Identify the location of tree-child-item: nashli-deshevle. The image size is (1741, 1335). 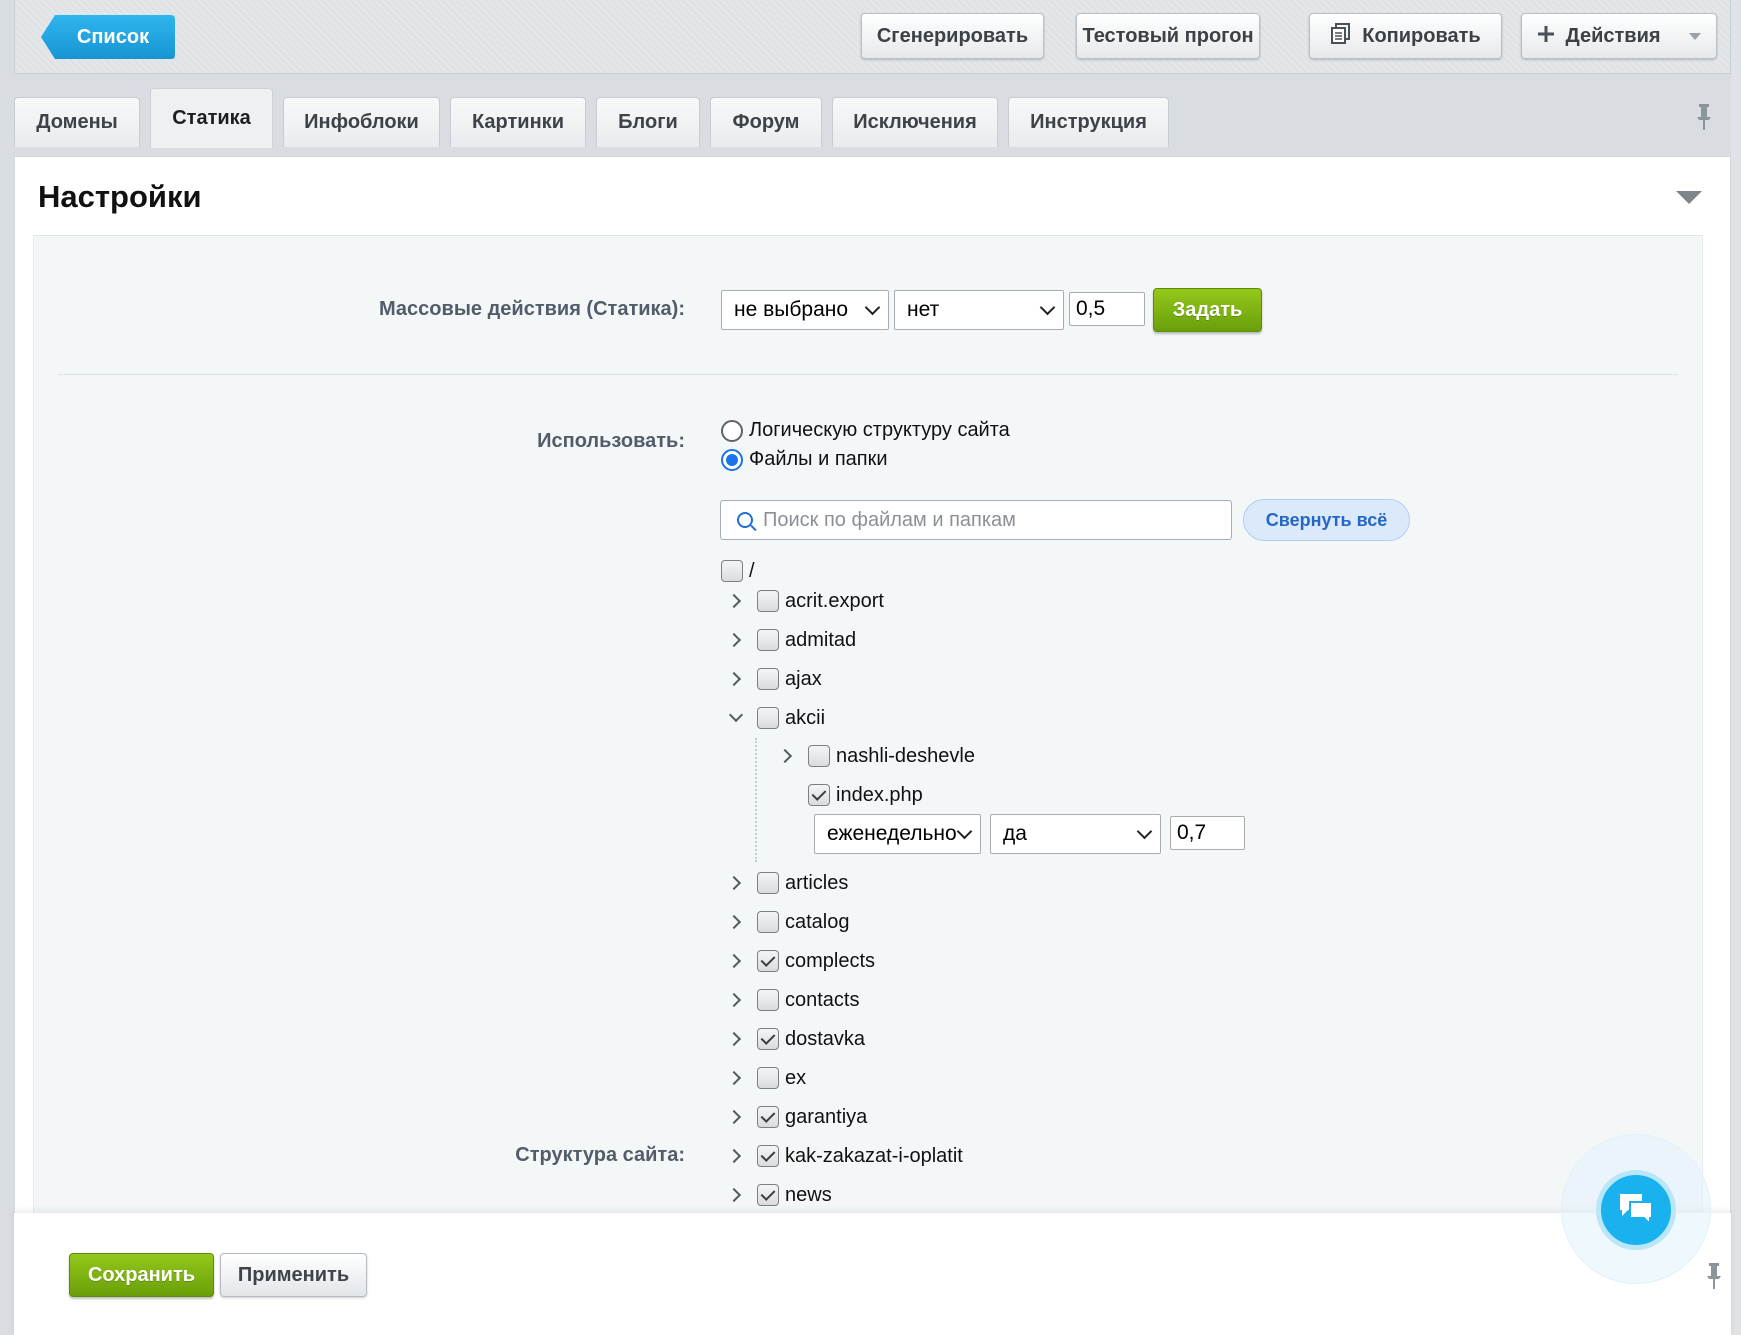
(874, 756).